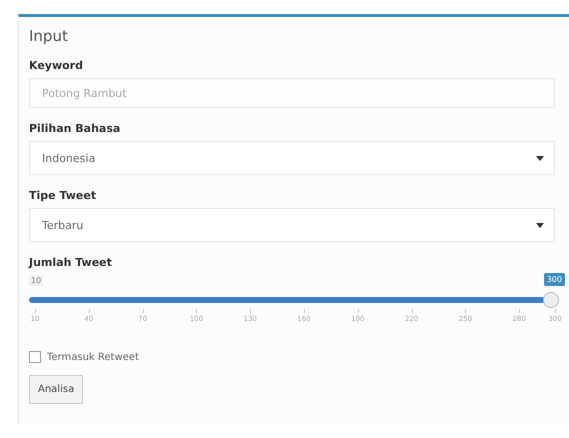 The image size is (569, 438). I want to click on value-label: 300, so click(554, 279).